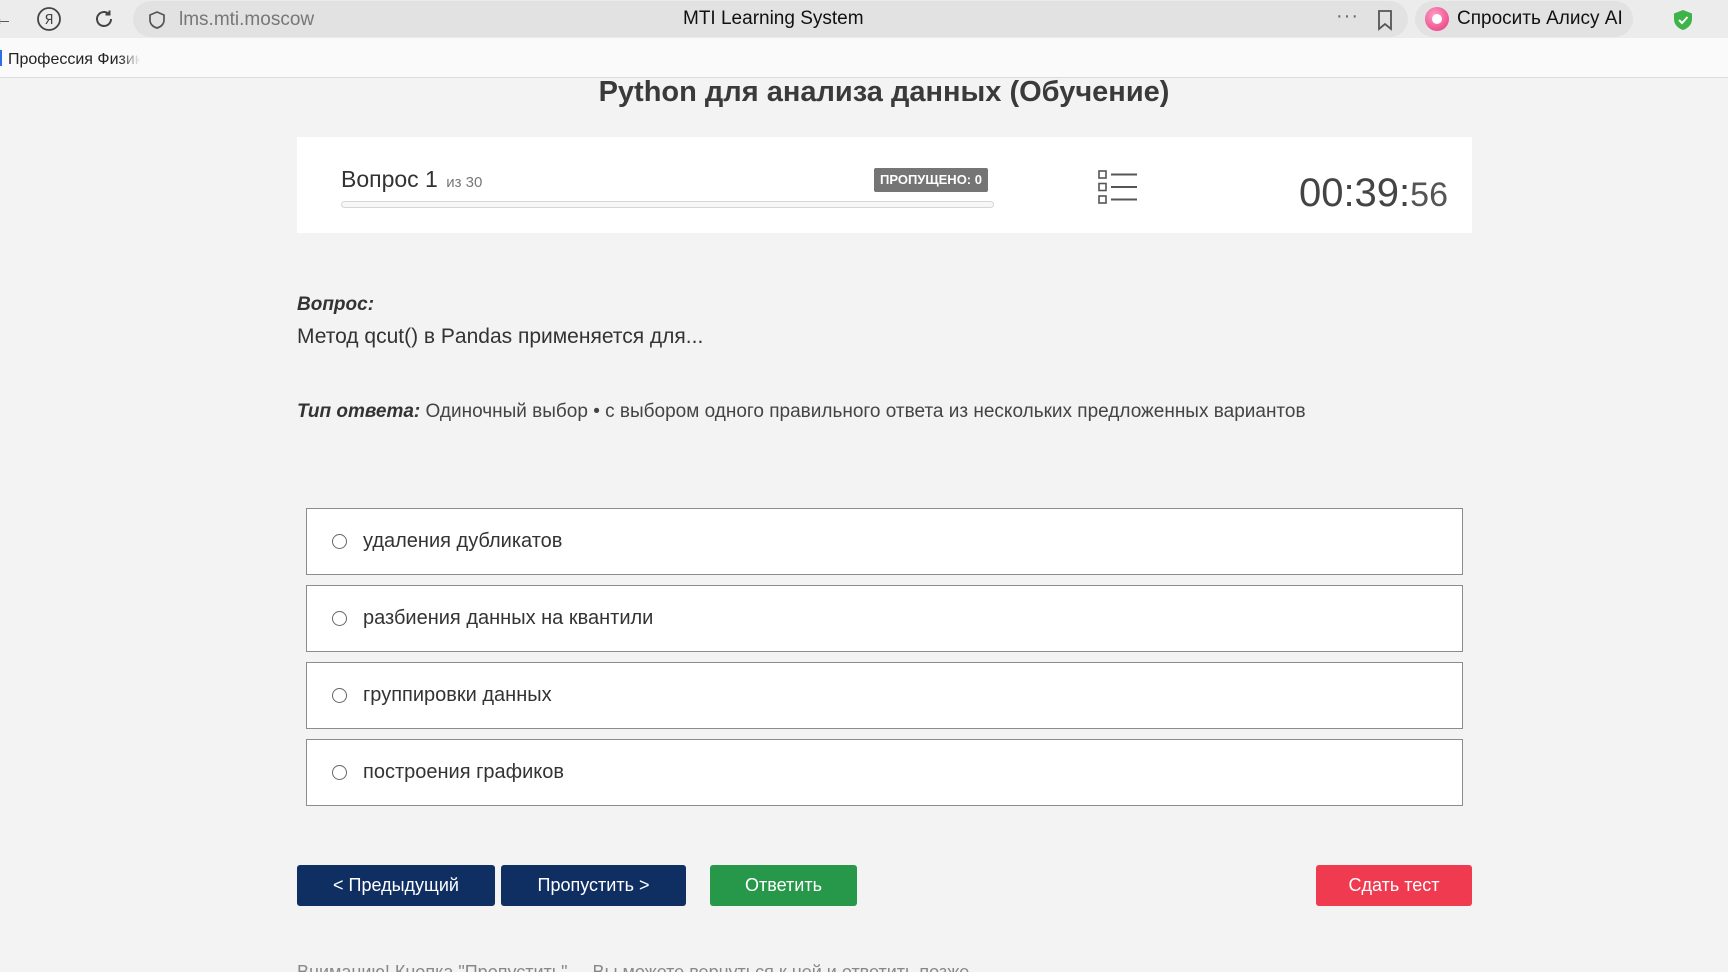  I want to click on question-header-panel: Вопрос 1 из 30 ПРОПУЩЕНО: 0 00:39:56, so click(884, 185).